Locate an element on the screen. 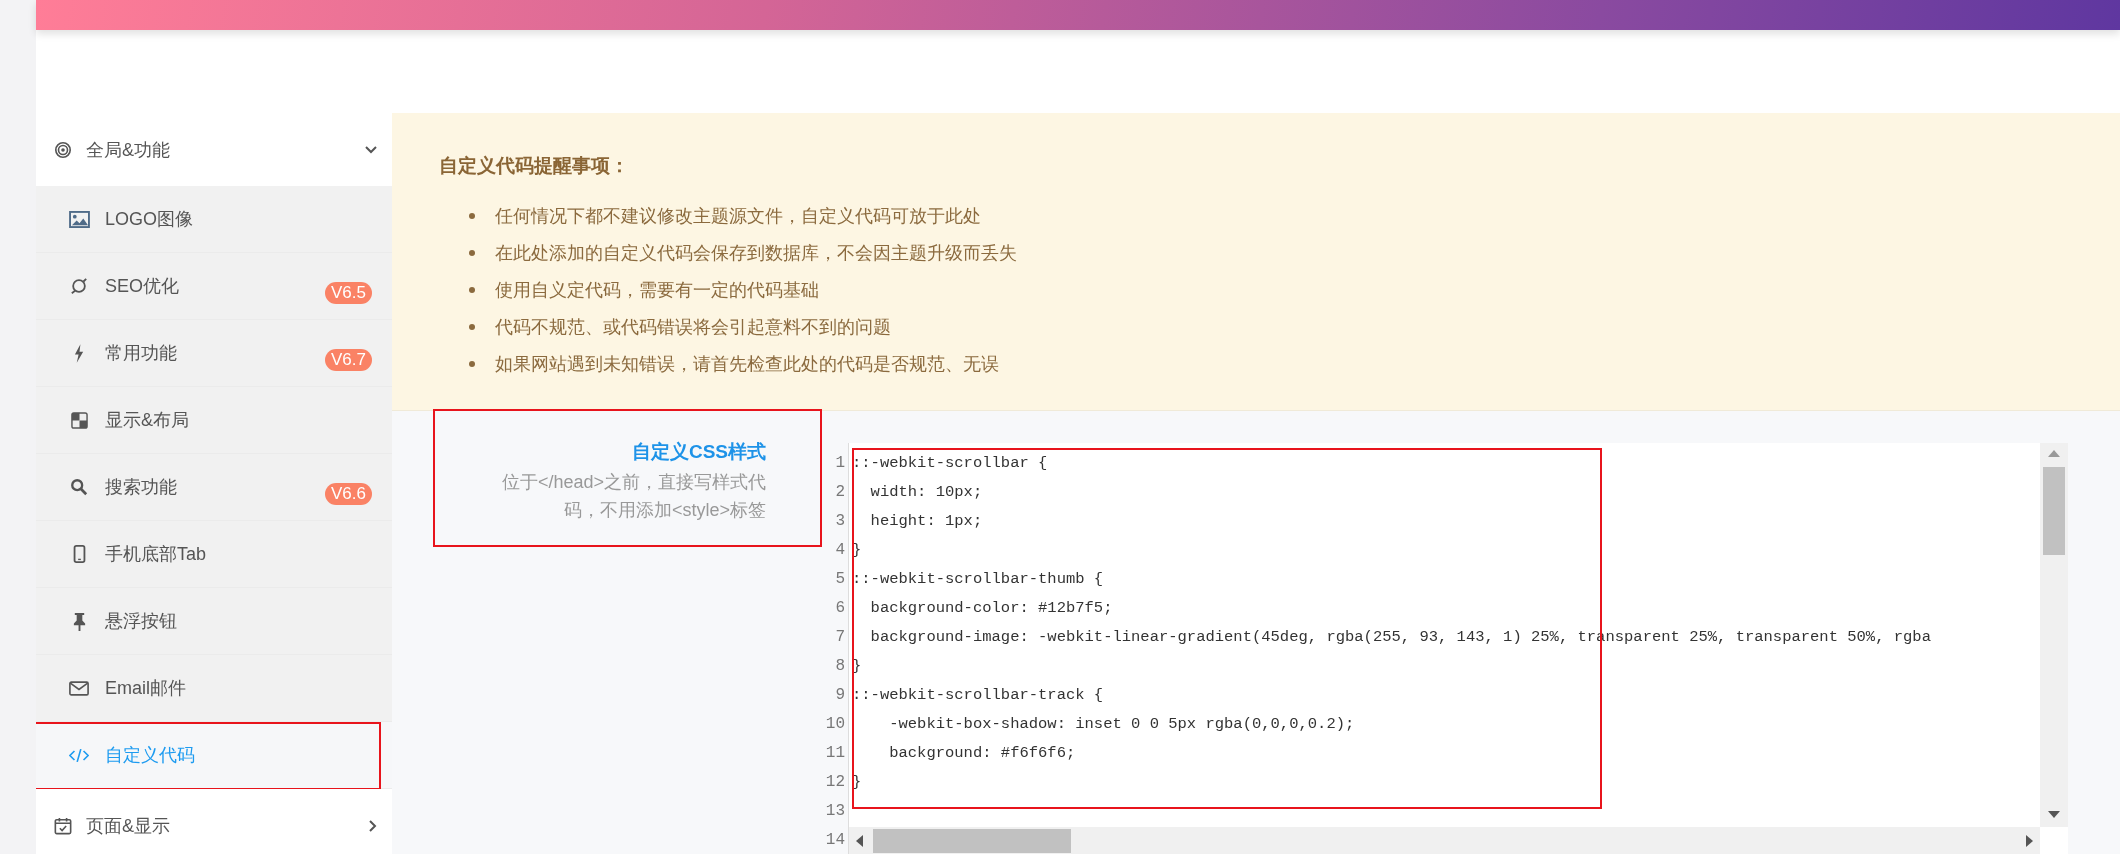 The width and height of the screenshot is (2120, 854). item-label: 手机底部Tab is located at coordinates (156, 554).